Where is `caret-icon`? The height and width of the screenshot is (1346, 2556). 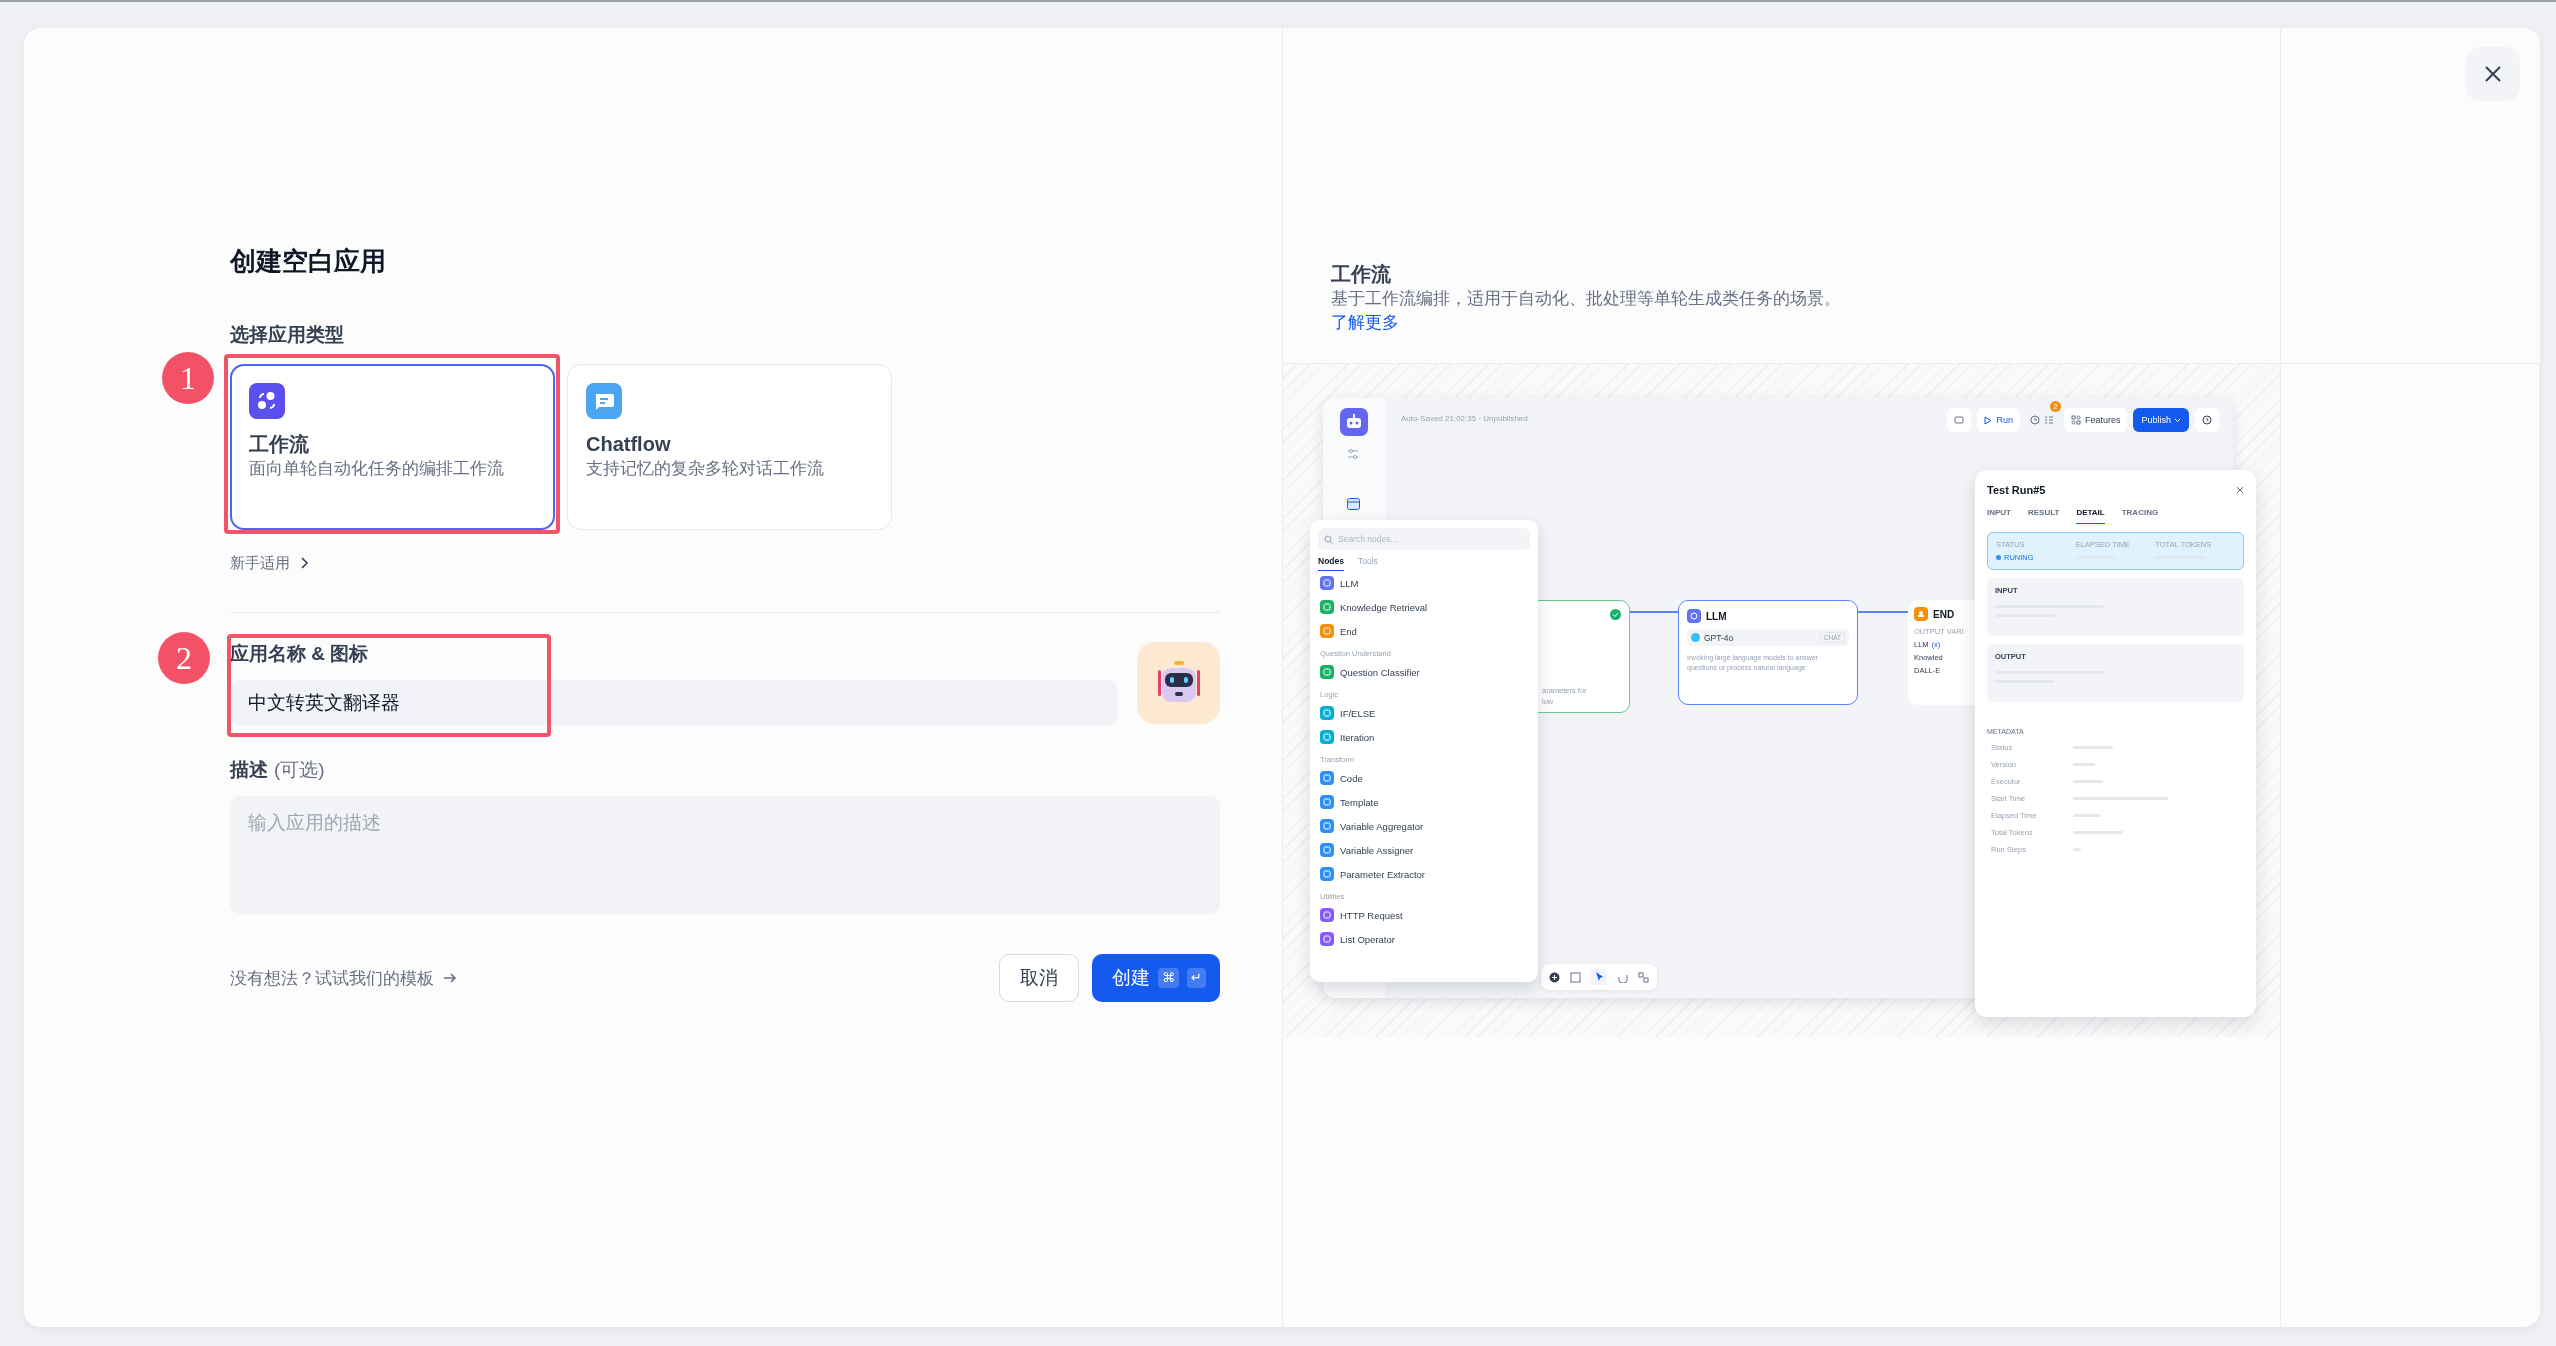 caret-icon is located at coordinates (2177, 420).